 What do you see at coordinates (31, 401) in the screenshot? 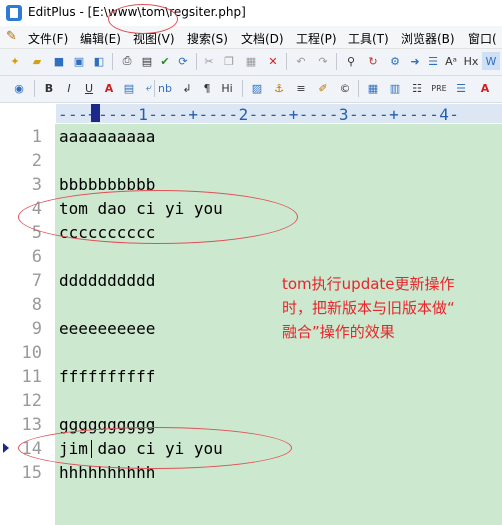
I see `line-number: 12` at bounding box center [31, 401].